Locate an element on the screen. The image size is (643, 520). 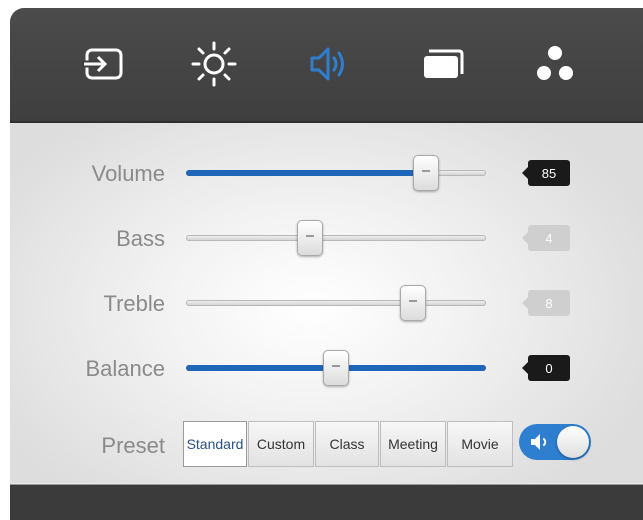
input-source-icon is located at coordinates (102, 64).